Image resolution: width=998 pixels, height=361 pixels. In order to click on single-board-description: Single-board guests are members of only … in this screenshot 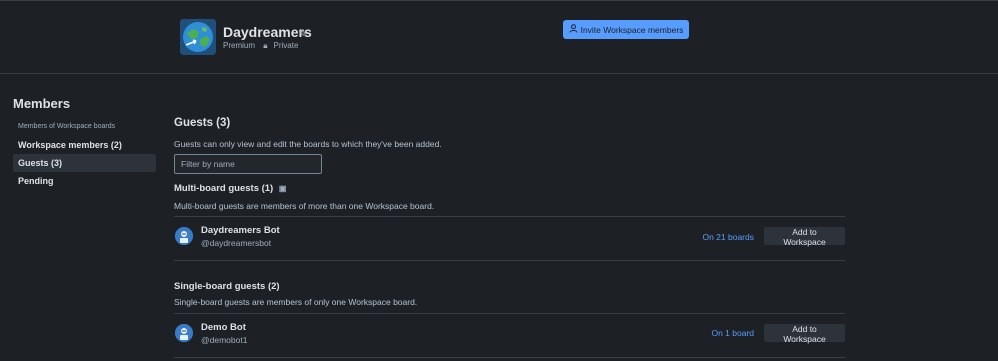, I will do `click(296, 302)`.